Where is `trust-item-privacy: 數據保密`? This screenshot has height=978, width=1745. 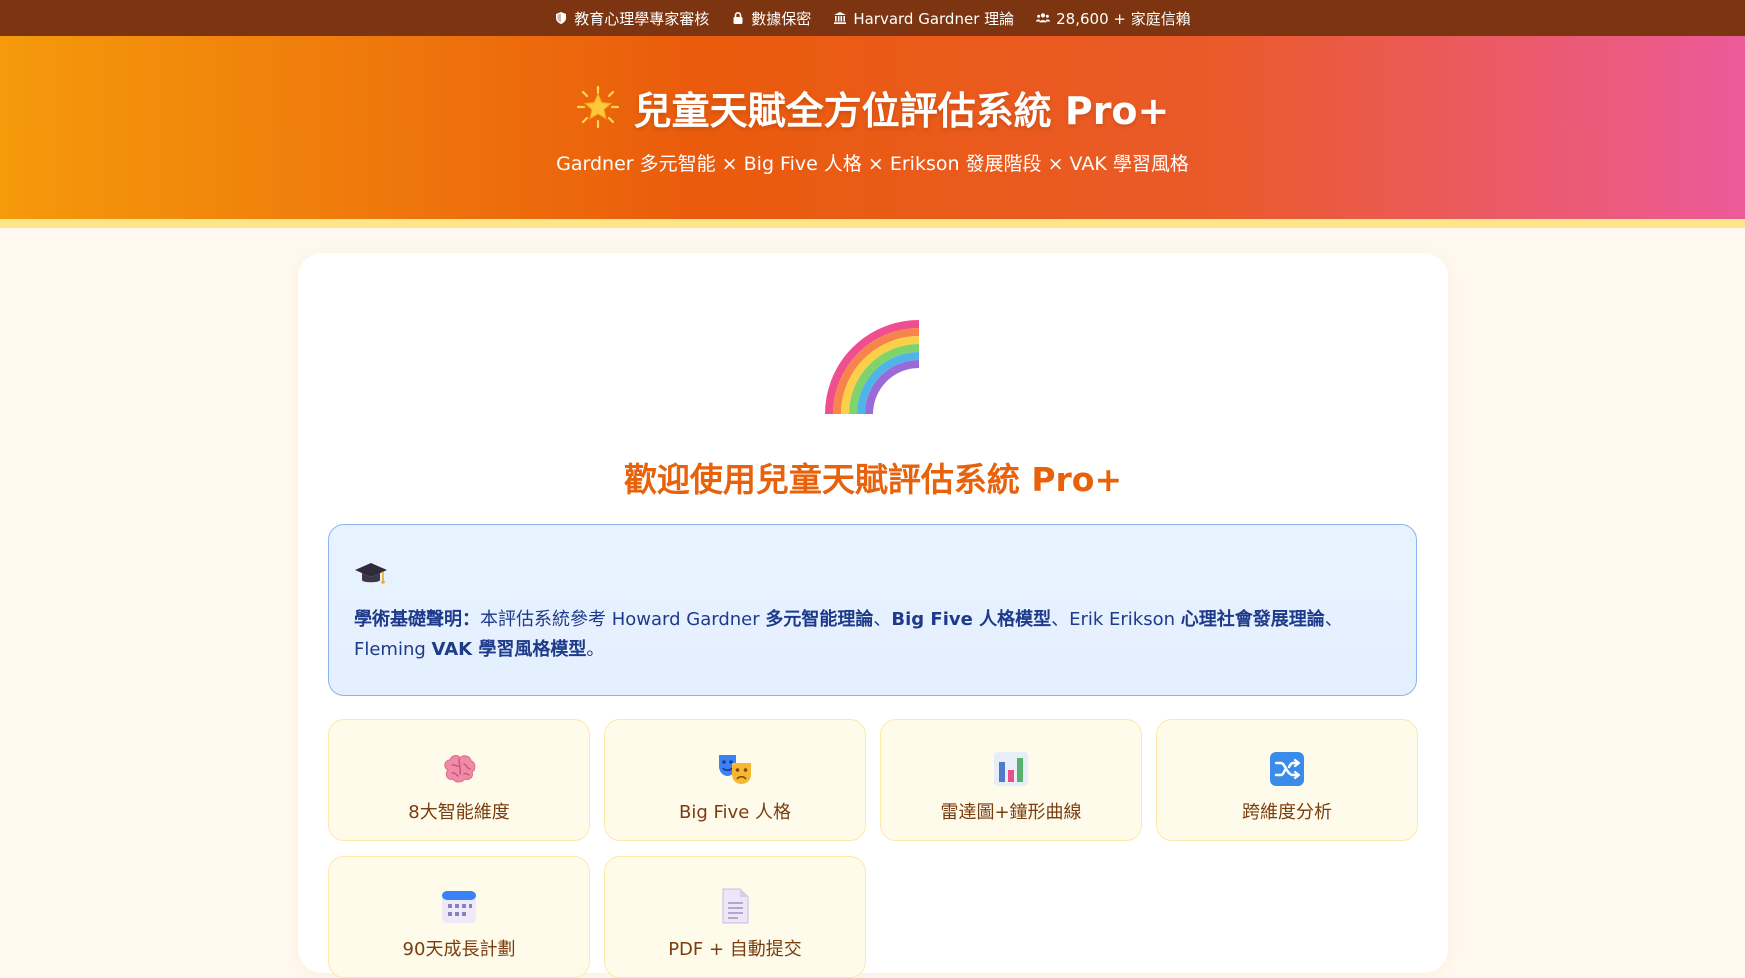
trust-item-privacy: 數據保密 is located at coordinates (771, 18).